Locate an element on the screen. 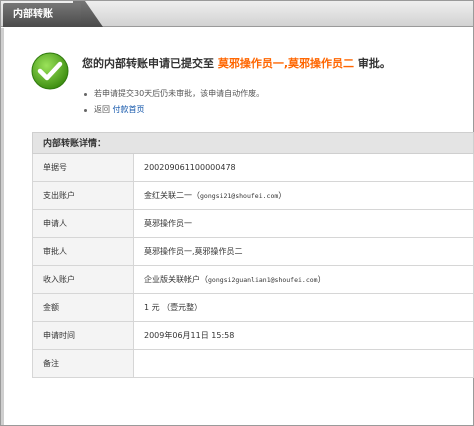  note-return-text: 返回 is located at coordinates (102, 109).